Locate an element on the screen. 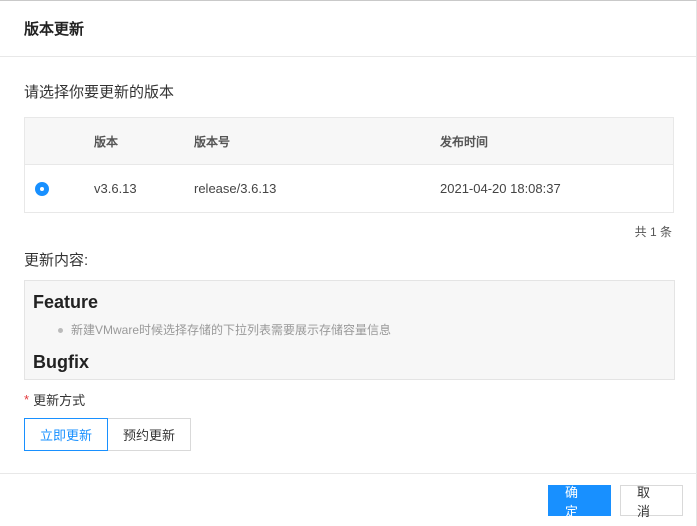 The image size is (697, 526). update-mode-label: 更新方式 is located at coordinates (59, 400).